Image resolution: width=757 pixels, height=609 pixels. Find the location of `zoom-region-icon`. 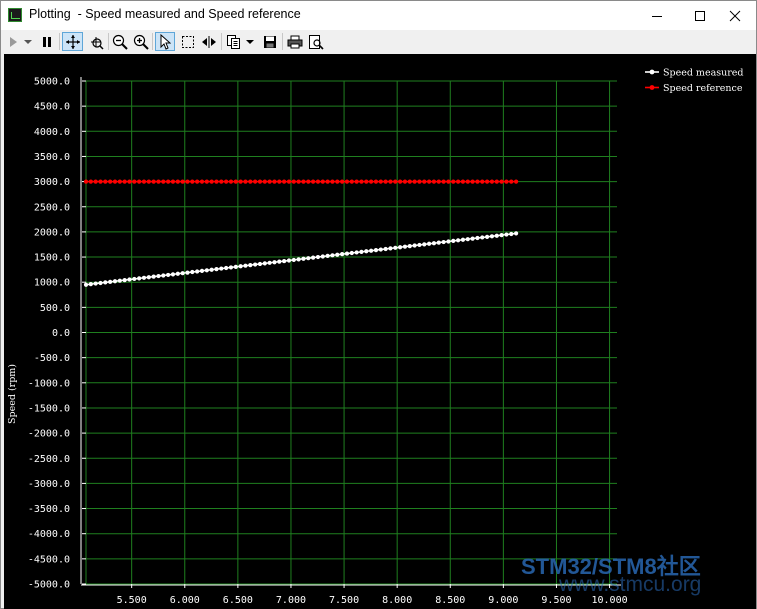

zoom-region-icon is located at coordinates (97, 43).